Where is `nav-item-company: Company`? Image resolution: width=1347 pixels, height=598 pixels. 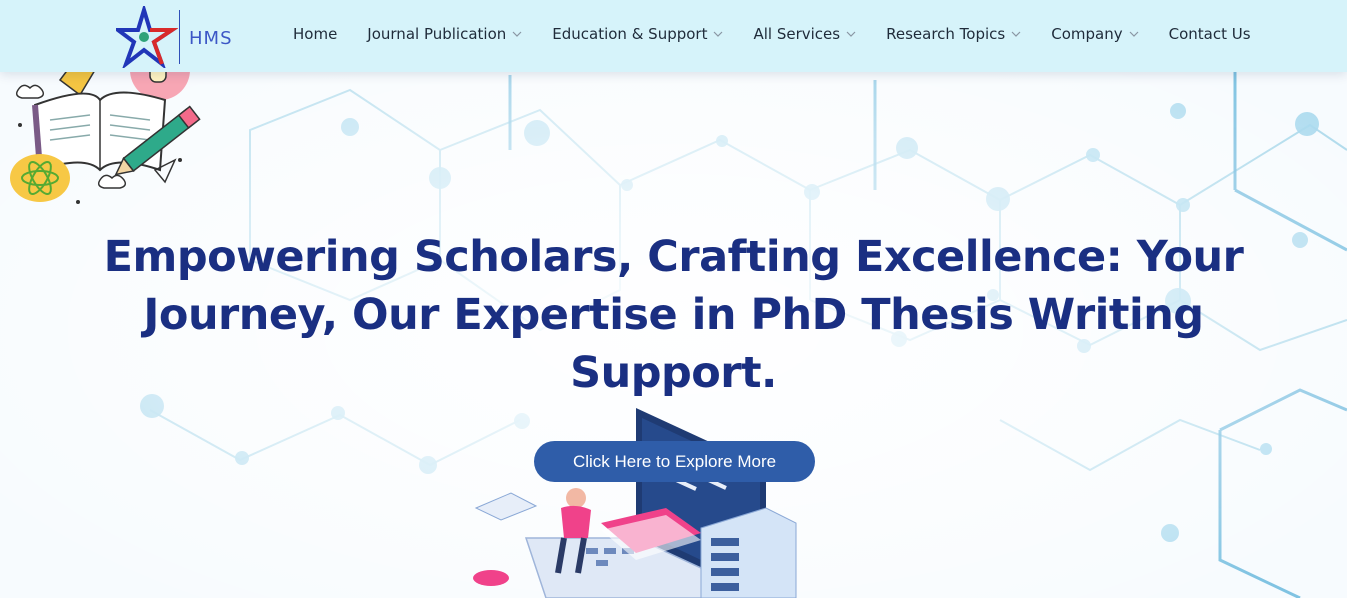 nav-item-company: Company is located at coordinates (1095, 34).